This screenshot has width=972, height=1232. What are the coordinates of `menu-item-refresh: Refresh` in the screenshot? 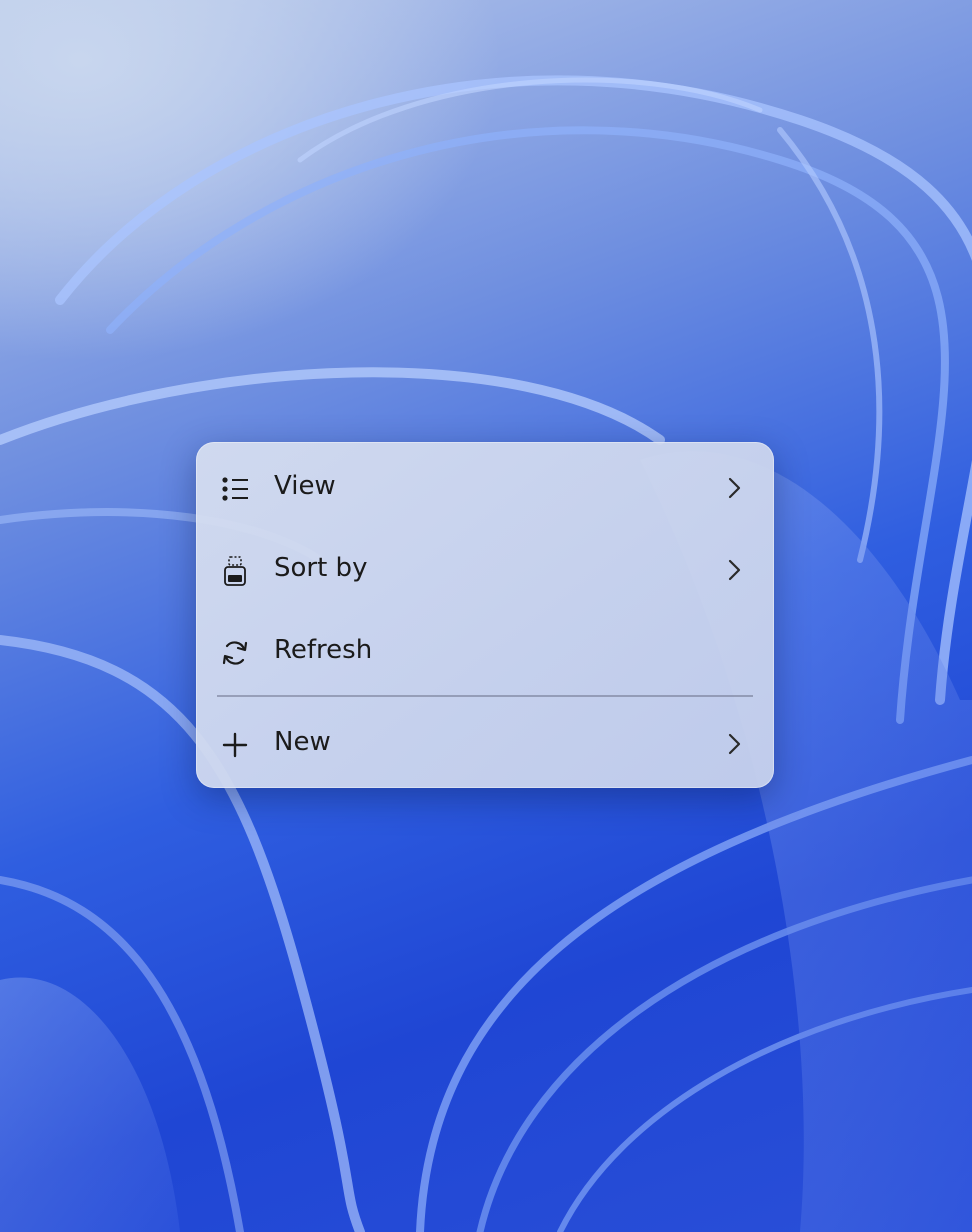 It's located at (485, 650).